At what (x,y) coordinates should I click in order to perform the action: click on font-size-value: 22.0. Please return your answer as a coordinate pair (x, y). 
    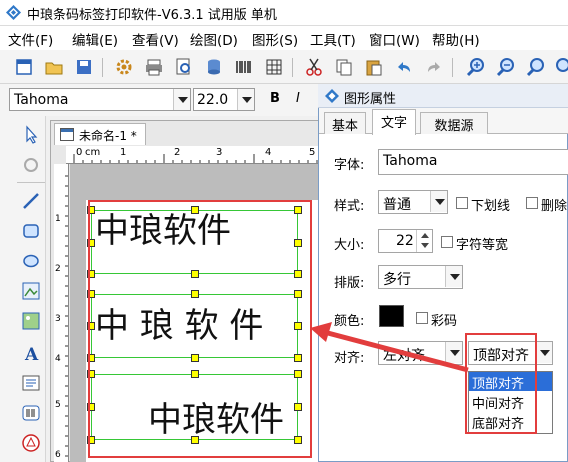
    Looking at the image, I should click on (213, 100).